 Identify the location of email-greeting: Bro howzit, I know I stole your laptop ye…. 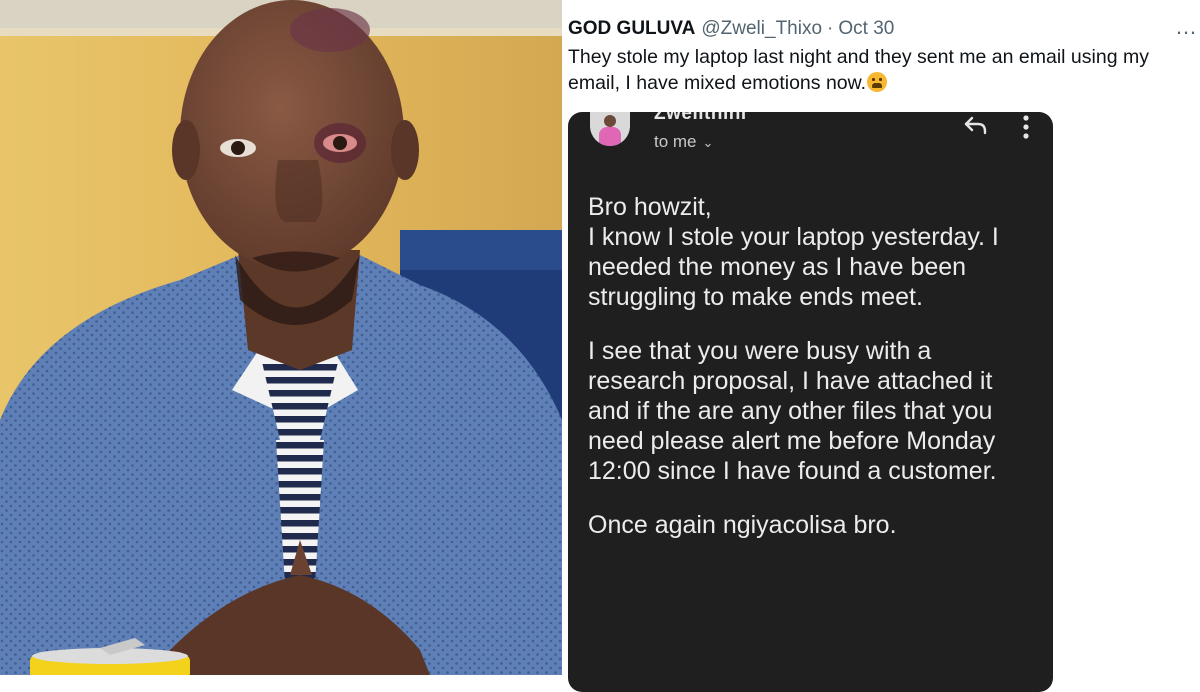
(793, 252).